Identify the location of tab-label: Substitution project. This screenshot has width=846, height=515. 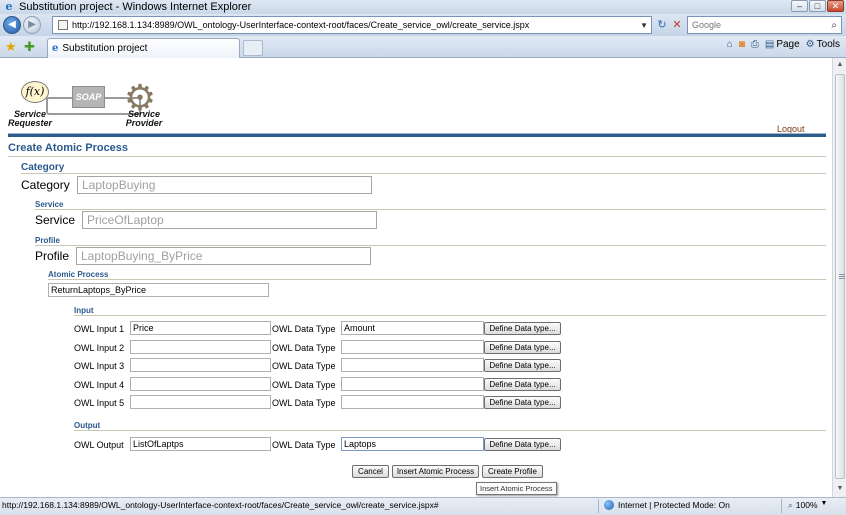
(105, 48).